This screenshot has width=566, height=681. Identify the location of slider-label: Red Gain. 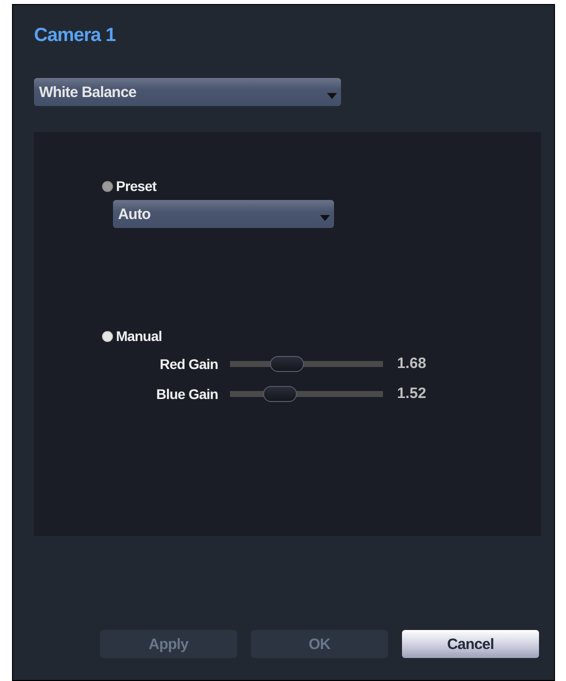
(188, 364).